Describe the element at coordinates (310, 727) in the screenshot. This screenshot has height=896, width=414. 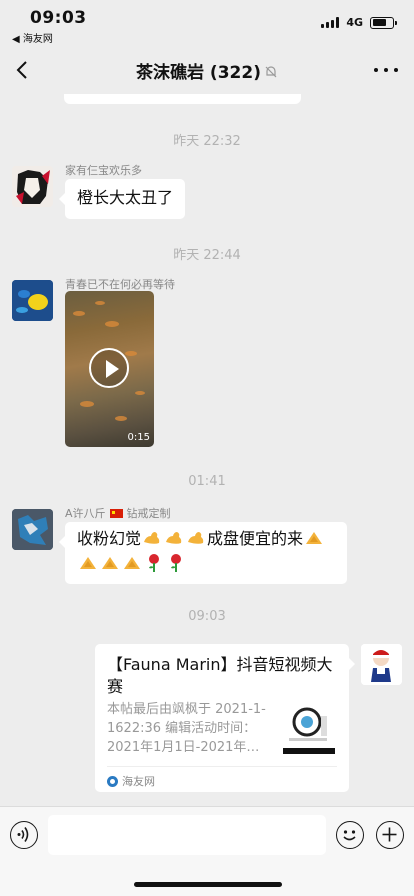
I see `link-card-thumbnail` at that location.